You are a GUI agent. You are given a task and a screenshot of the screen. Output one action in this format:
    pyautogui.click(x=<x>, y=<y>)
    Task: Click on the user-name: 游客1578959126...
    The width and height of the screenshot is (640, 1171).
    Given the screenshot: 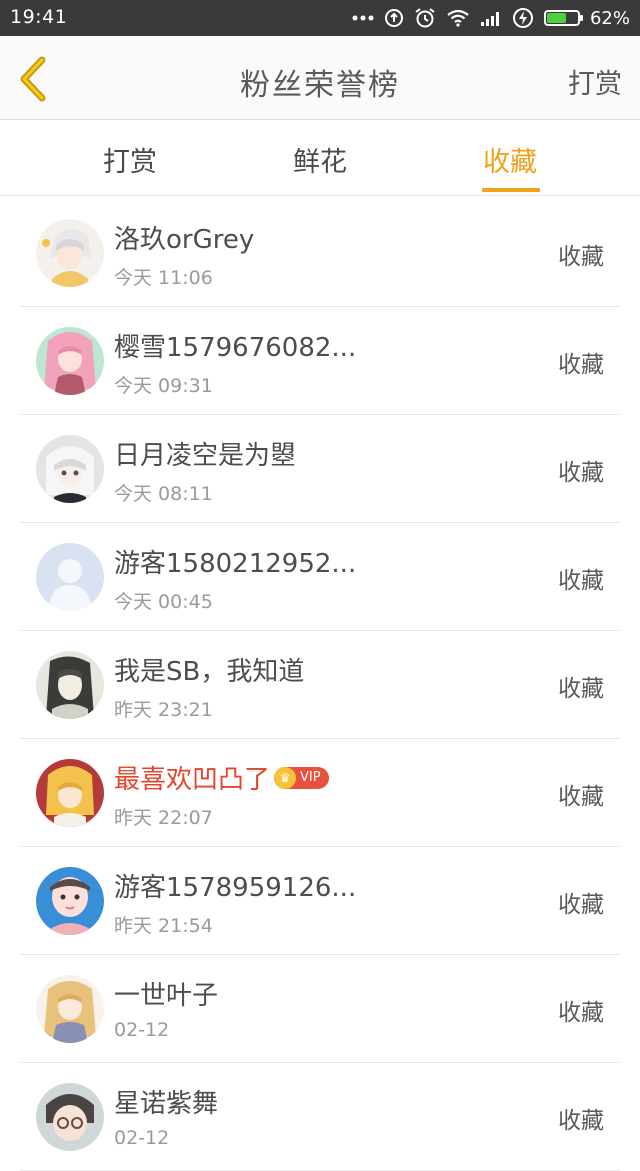 What is the action you would take?
    pyautogui.click(x=235, y=888)
    